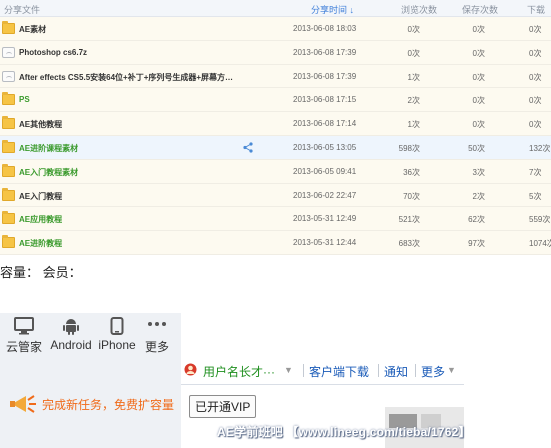  What do you see at coordinates (396, 371) in the screenshot?
I see `notifications-link: 通知` at bounding box center [396, 371].